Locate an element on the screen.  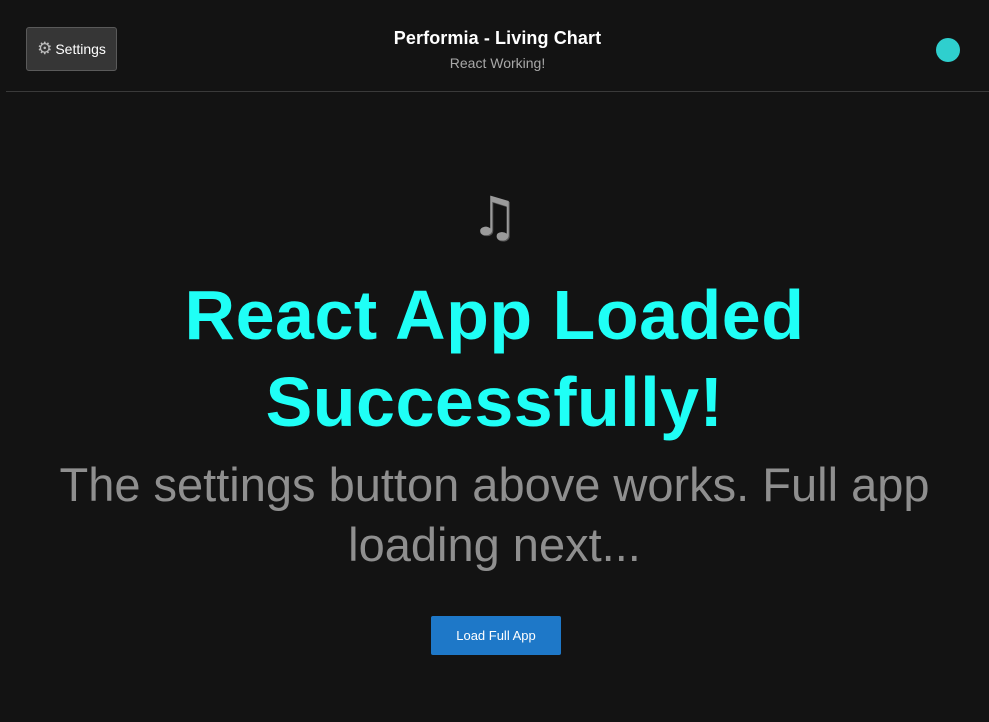
app-subtitle: React Working! is located at coordinates (497, 63).